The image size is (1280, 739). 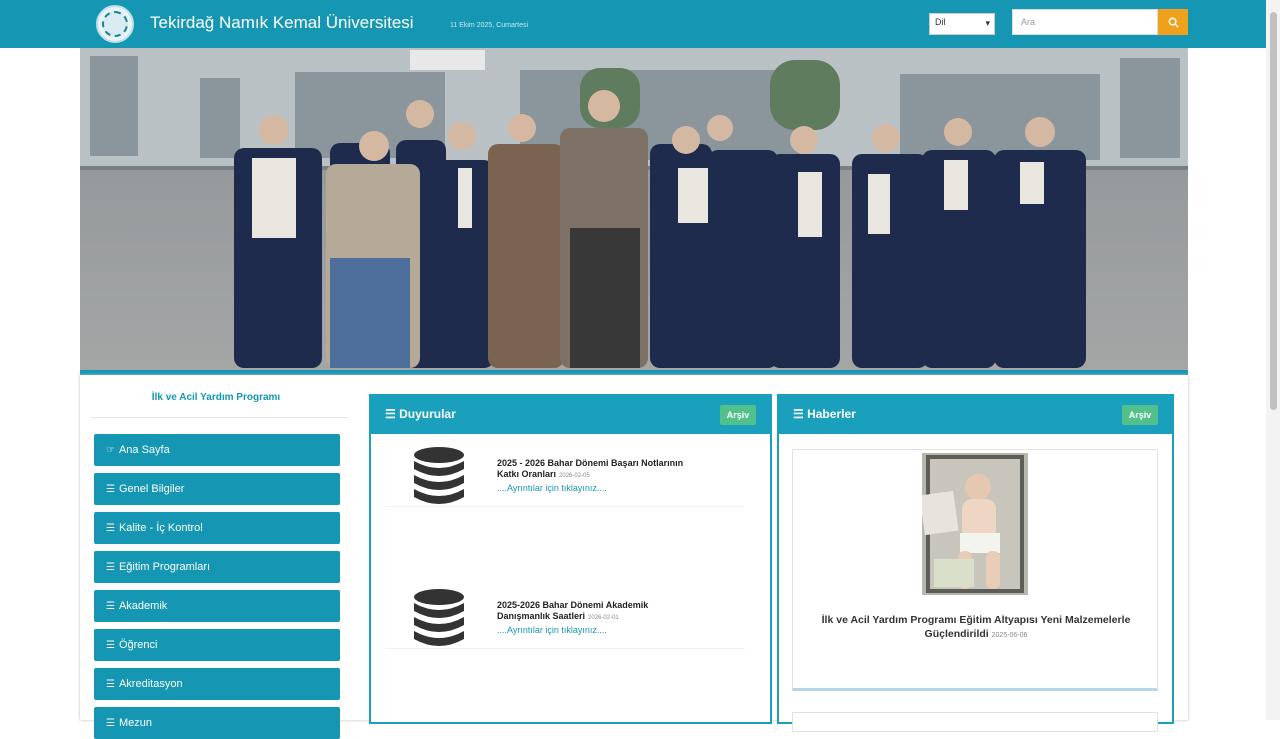 I want to click on sidebar-item-label: Mezun, so click(x=135, y=723).